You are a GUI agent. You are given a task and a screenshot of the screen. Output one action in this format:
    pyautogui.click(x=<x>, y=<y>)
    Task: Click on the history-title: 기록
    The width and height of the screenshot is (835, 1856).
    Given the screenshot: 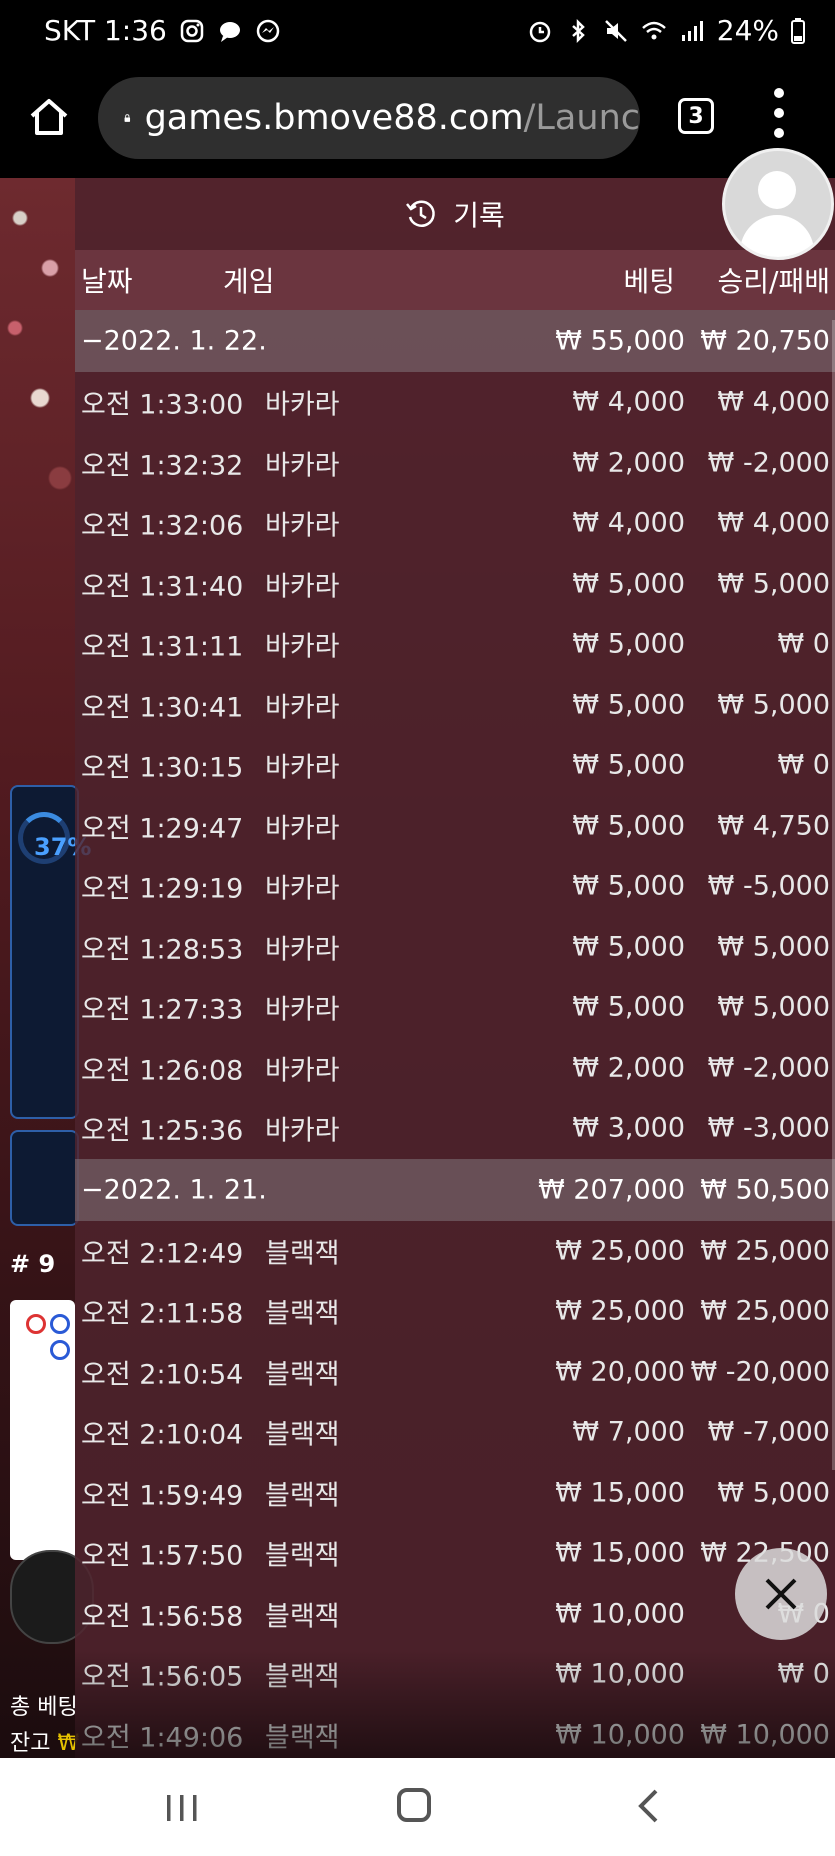 What is the action you would take?
    pyautogui.click(x=479, y=215)
    